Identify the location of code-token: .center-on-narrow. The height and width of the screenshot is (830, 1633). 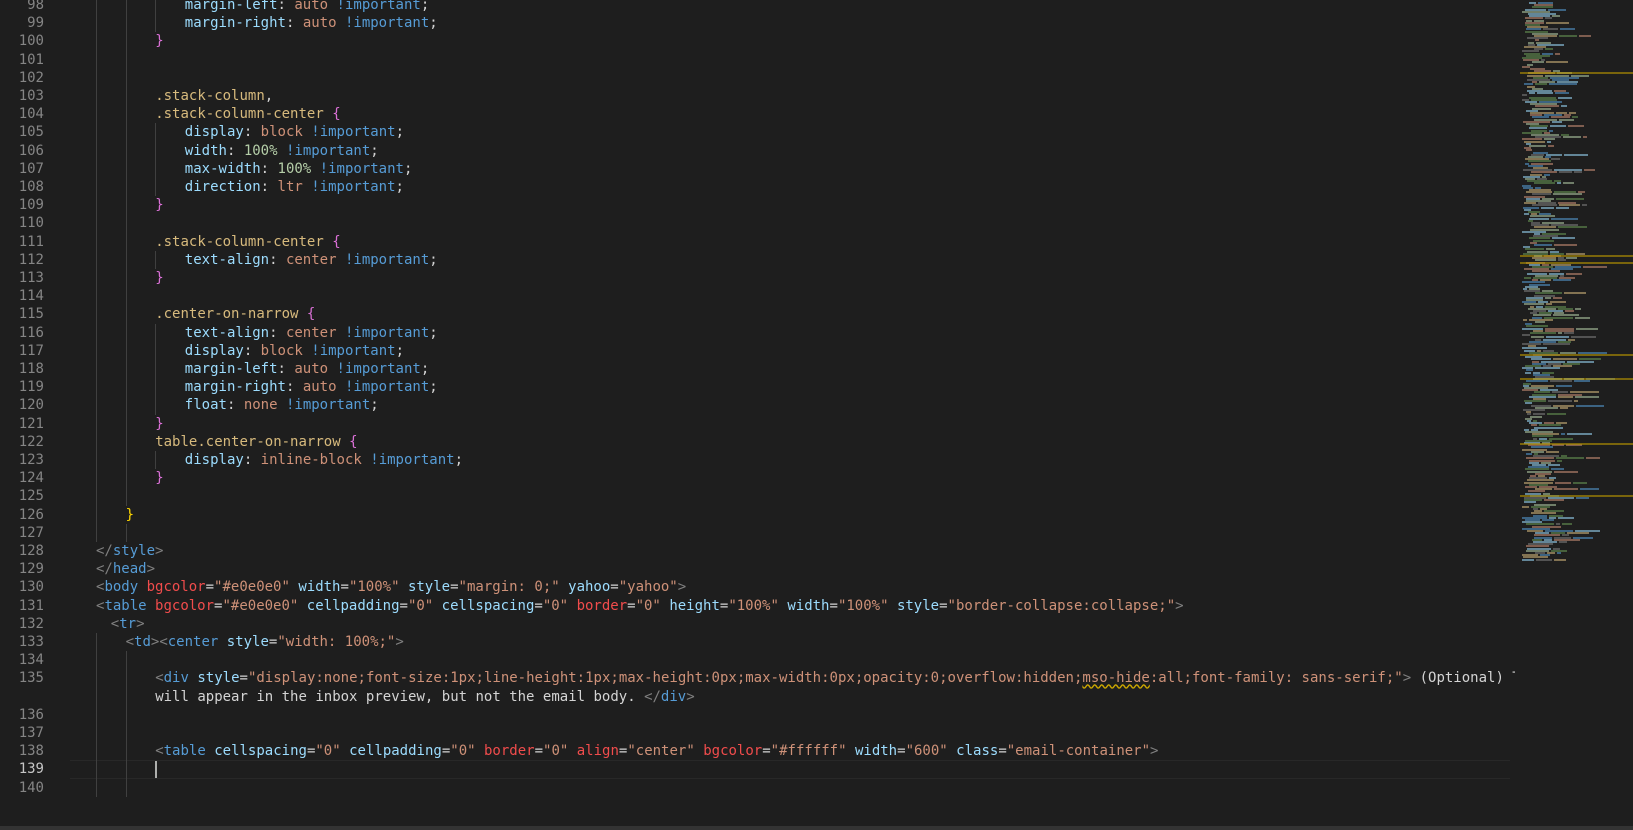
(227, 314).